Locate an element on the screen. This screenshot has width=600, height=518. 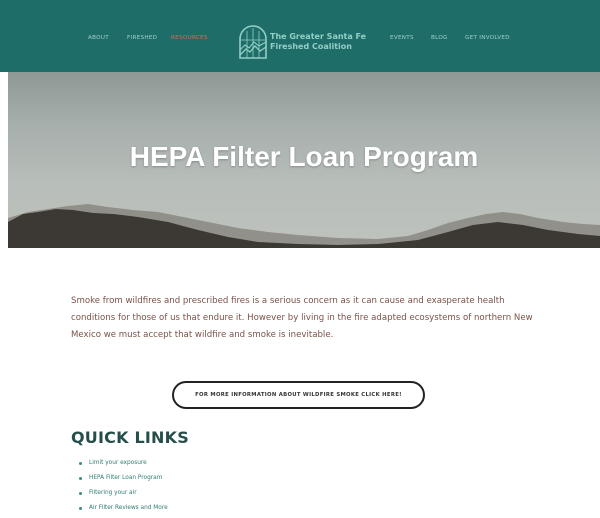
nav-item-events: EVENTS is located at coordinates (402, 38).